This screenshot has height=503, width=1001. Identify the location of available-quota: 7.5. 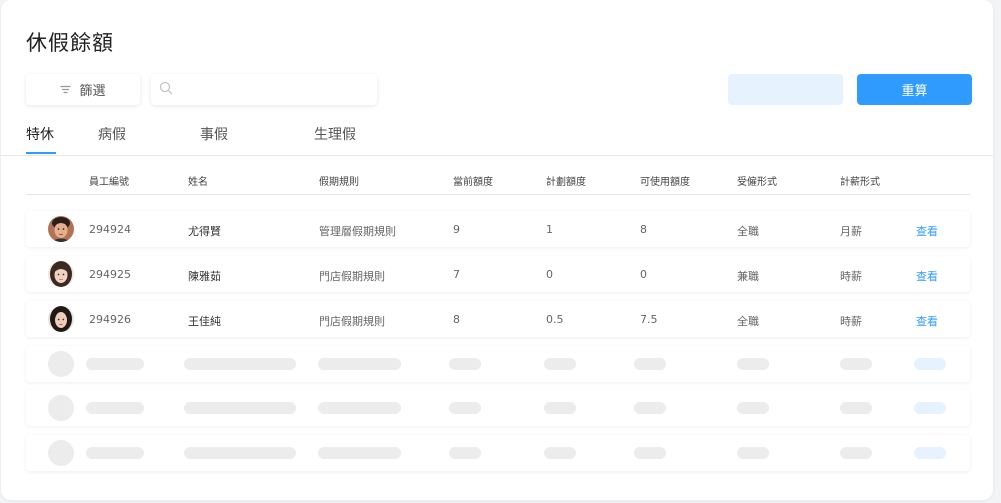
(649, 319).